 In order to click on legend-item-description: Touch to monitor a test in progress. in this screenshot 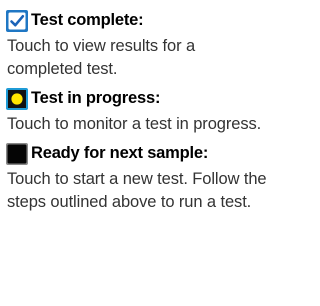, I will do `click(134, 124)`.